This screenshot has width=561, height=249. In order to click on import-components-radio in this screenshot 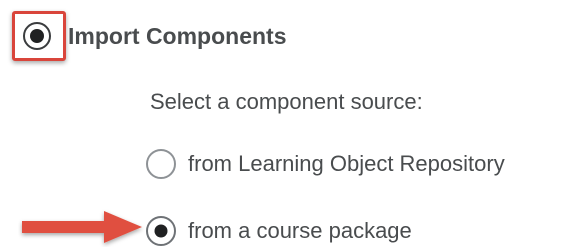, I will do `click(37, 36)`.